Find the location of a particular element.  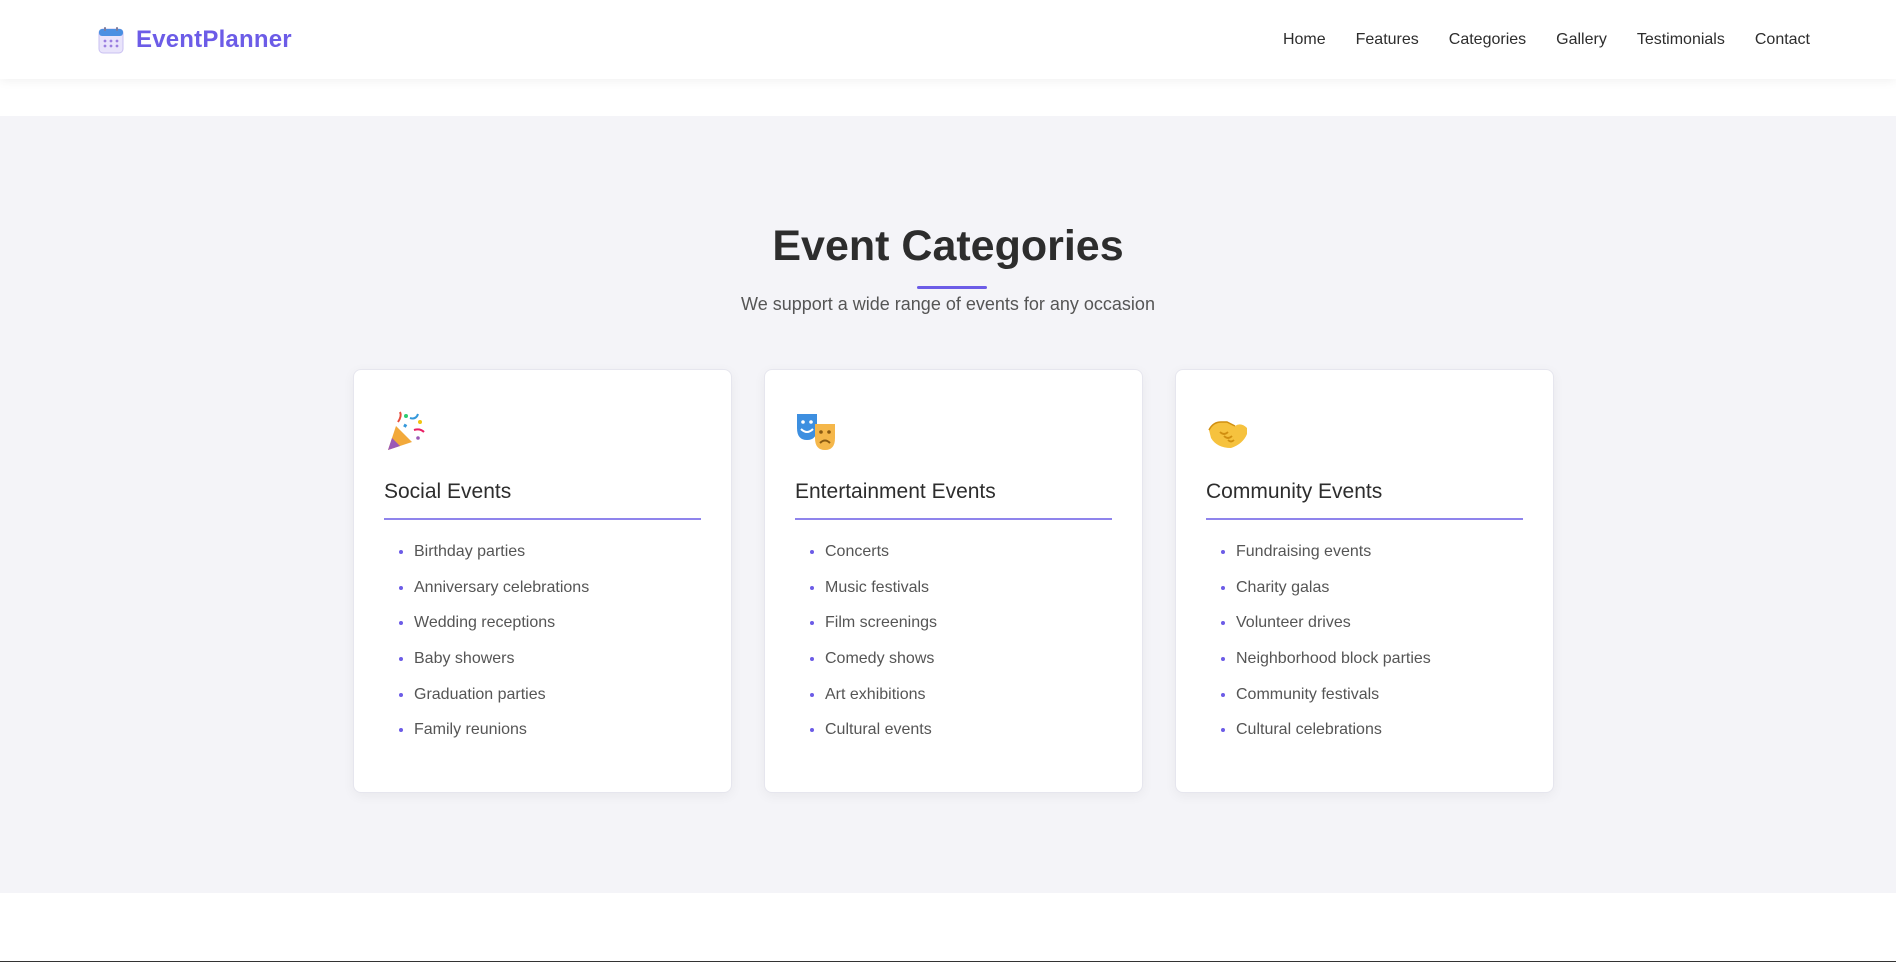

list-item-label: Neighborhood block parties is located at coordinates (1333, 659).